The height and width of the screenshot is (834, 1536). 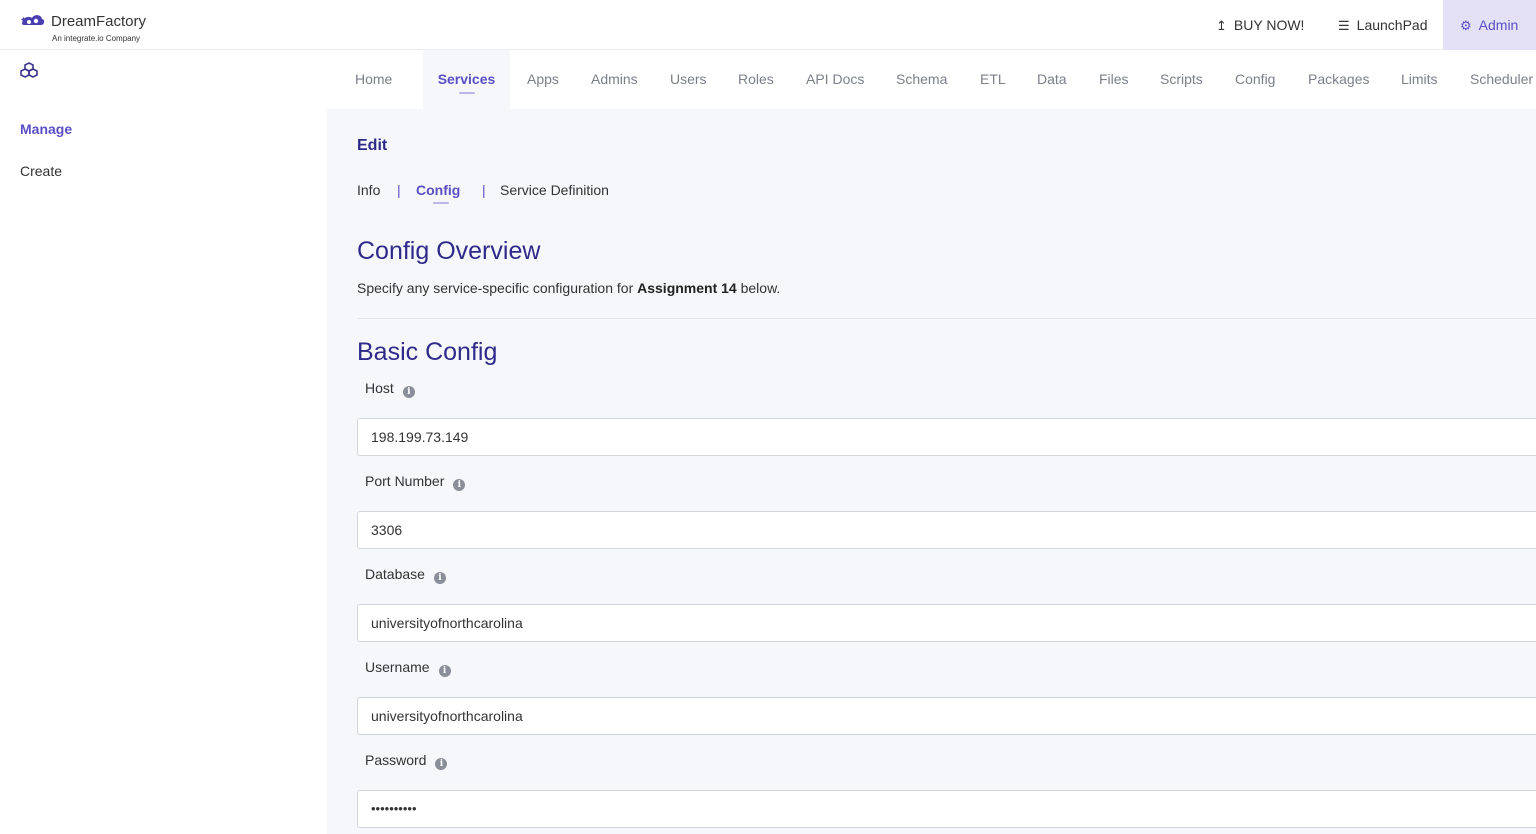 What do you see at coordinates (373, 79) in the screenshot?
I see `tab-home: Home` at bounding box center [373, 79].